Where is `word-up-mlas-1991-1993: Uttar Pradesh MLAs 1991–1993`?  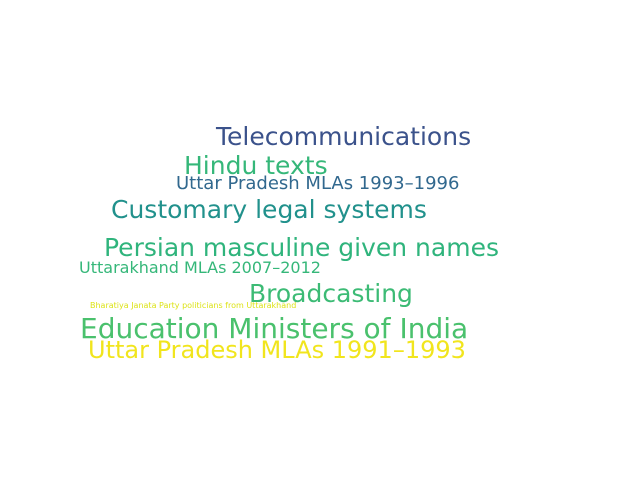 word-up-mlas-1991-1993: Uttar Pradesh MLAs 1991–1993 is located at coordinates (277, 350).